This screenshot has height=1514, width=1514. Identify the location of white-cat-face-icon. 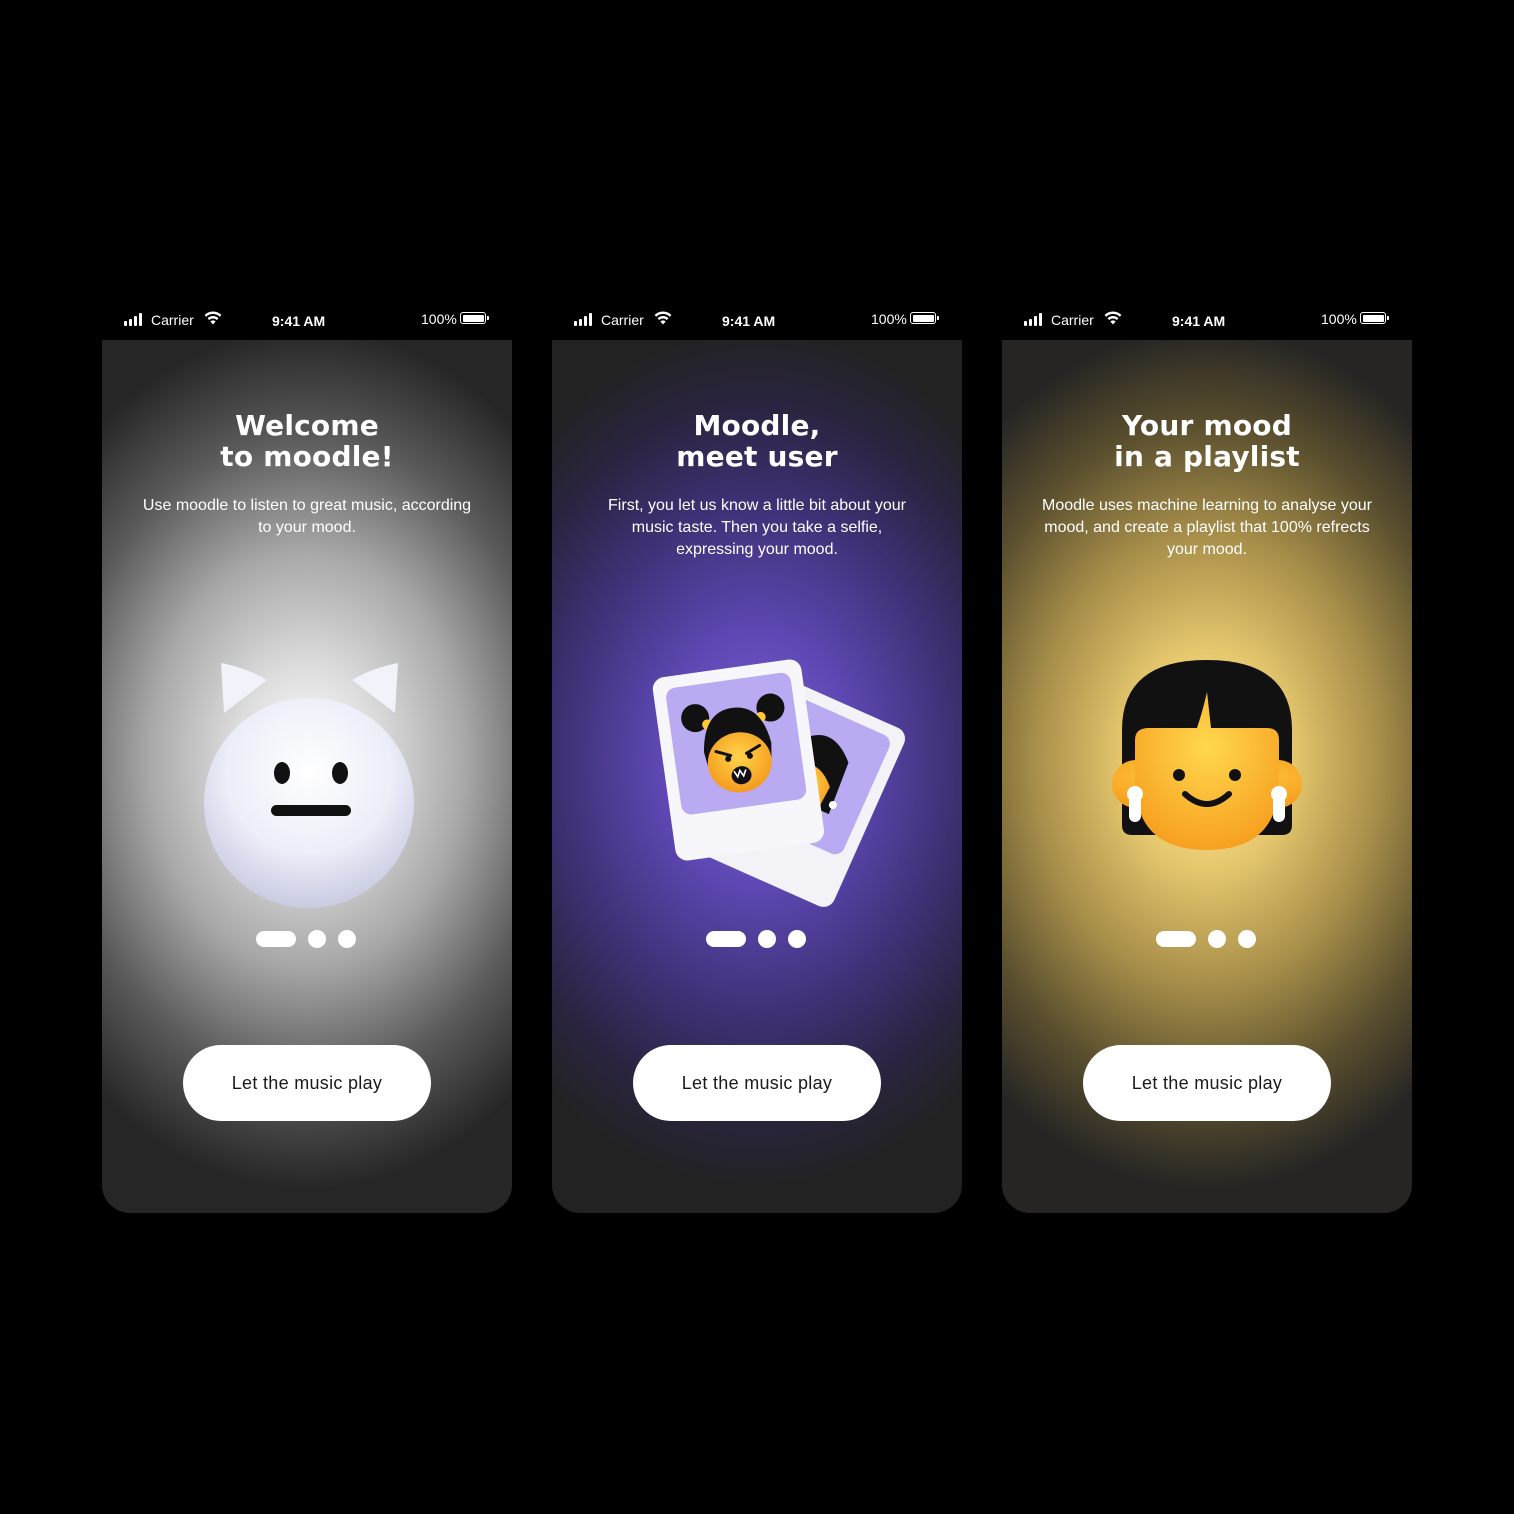
(309, 785).